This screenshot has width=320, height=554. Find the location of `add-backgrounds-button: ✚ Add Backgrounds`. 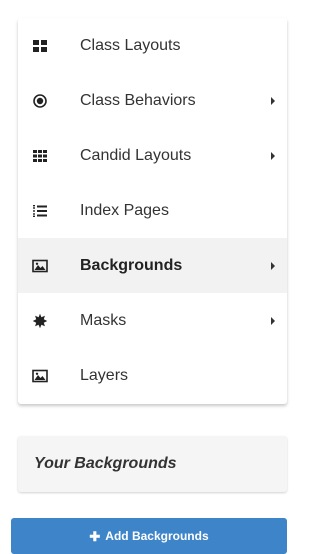

add-backgrounds-button: ✚ Add Backgrounds is located at coordinates (149, 536).